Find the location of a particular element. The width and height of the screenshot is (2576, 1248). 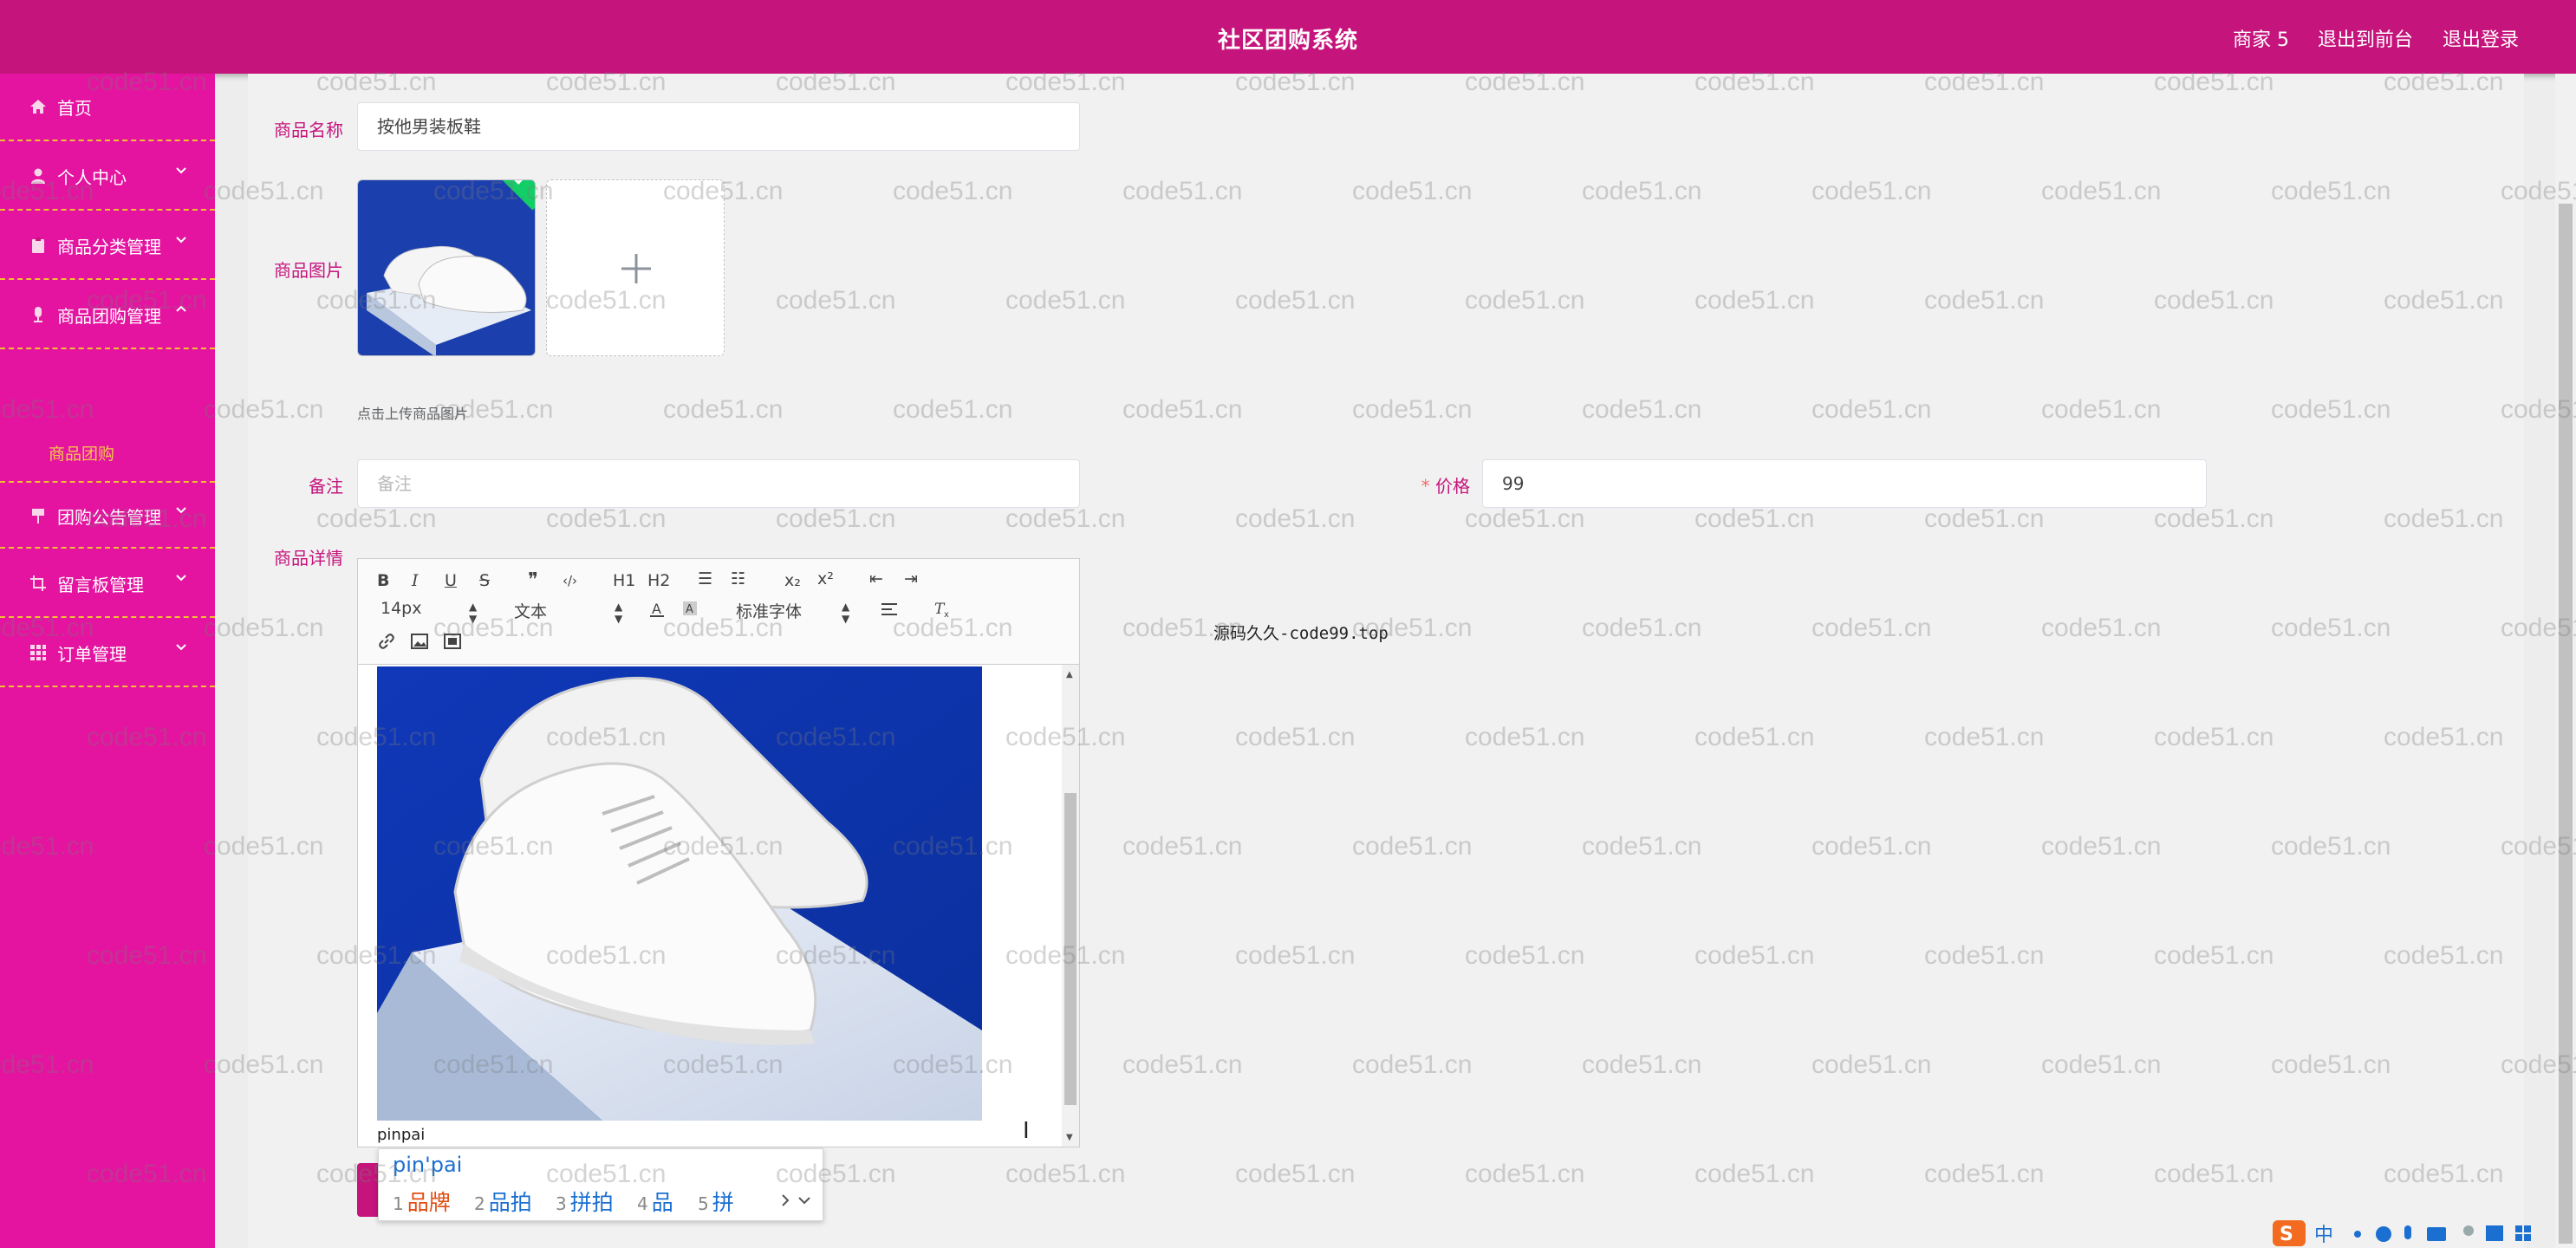

ime-candidate-number: 2 is located at coordinates (479, 1203).